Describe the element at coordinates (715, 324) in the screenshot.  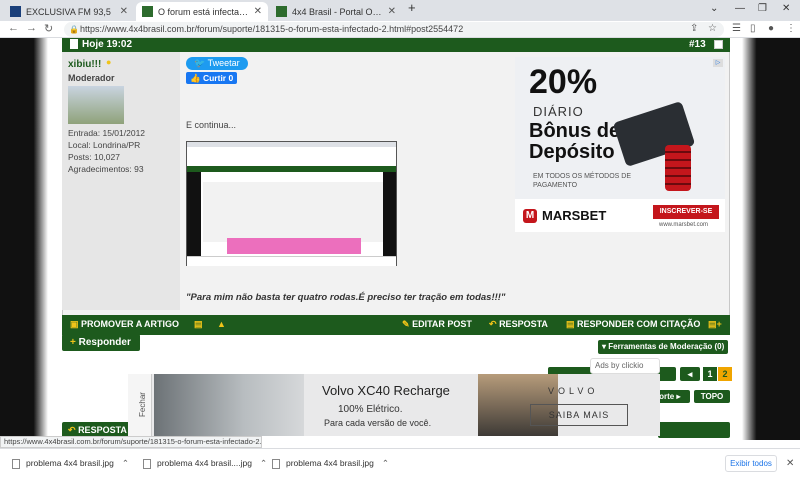
I see `multi-quote-icon: ▤+` at that location.